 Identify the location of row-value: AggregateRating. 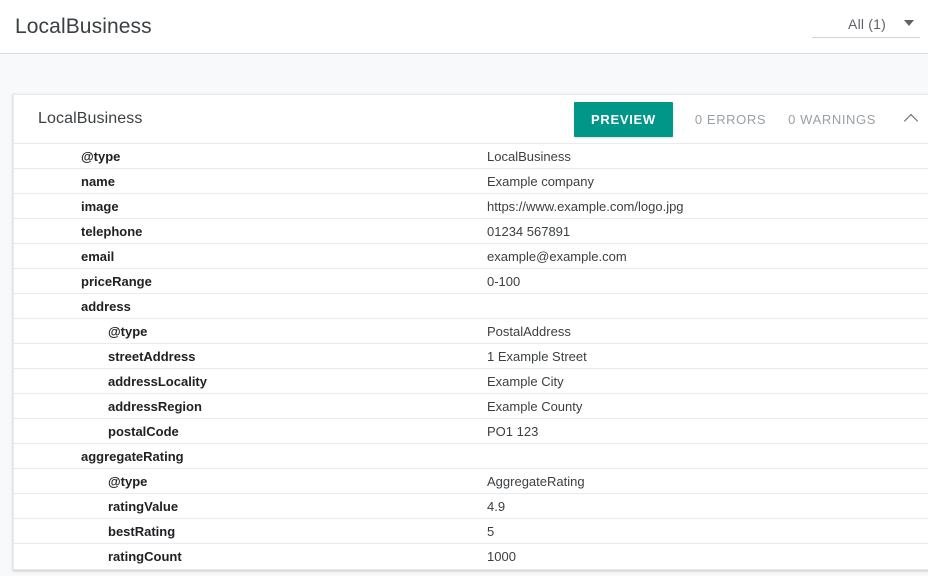
(536, 481).